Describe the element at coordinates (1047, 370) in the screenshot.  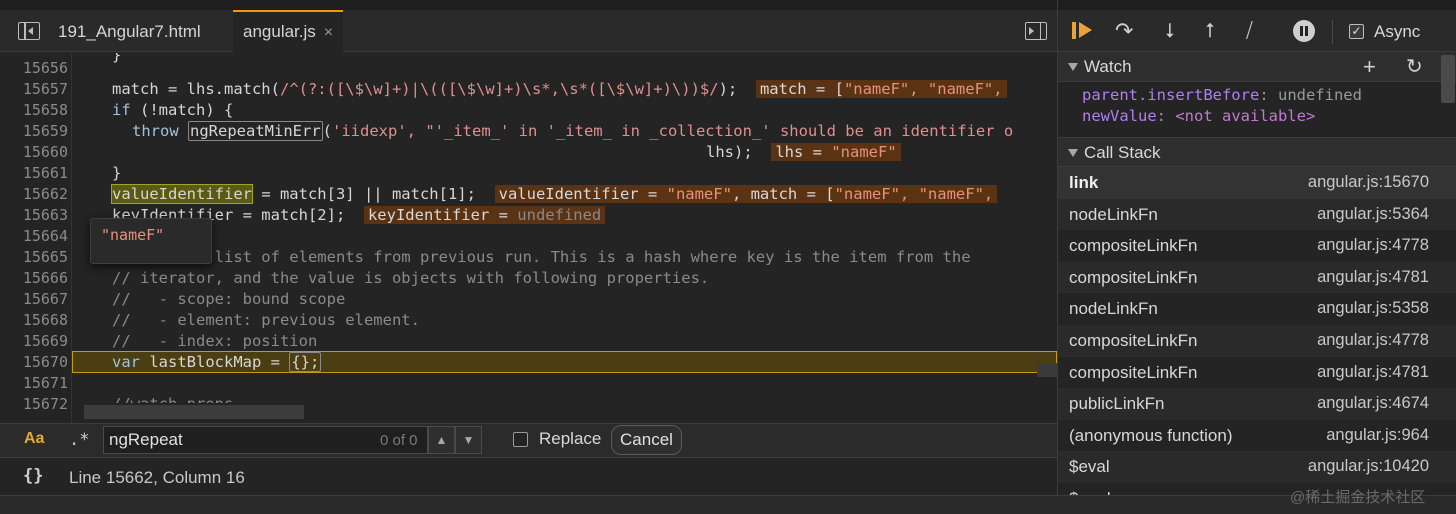
I see `vertical-scrollbar-thumb` at that location.